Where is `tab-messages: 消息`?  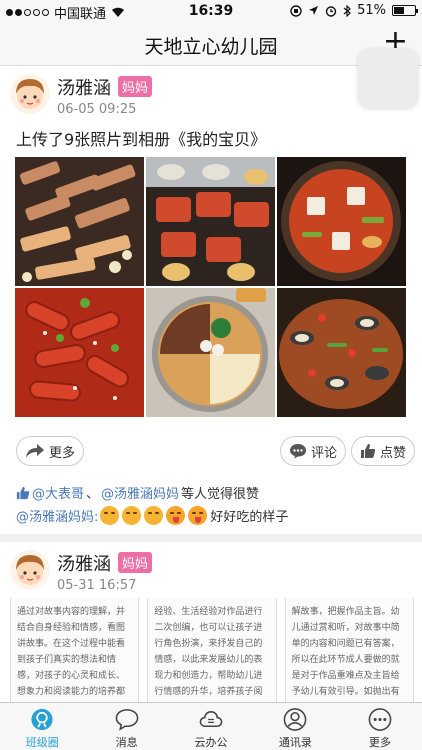
tab-messages: 消息 is located at coordinates (126, 726).